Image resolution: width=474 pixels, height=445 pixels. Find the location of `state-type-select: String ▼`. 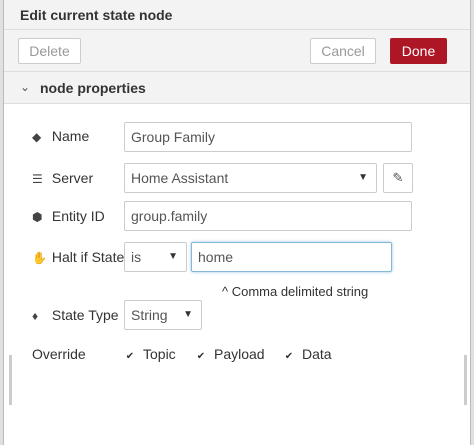

state-type-select: String ▼ is located at coordinates (163, 315).